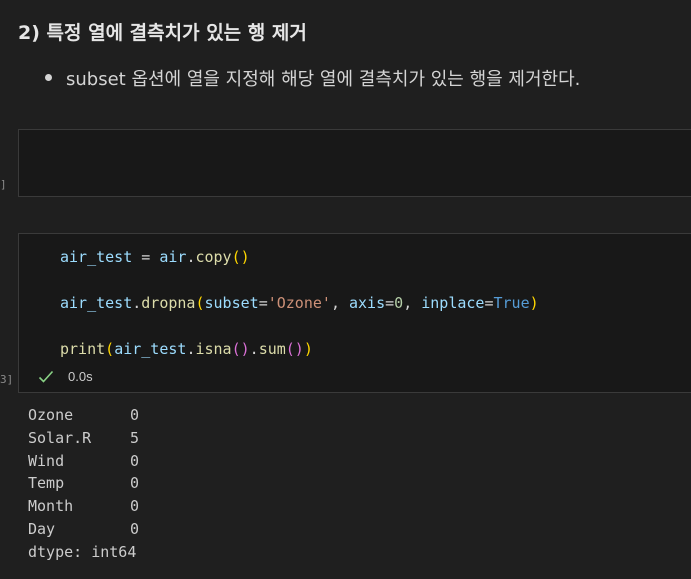 This screenshot has height=579, width=691. Describe the element at coordinates (51, 415) in the screenshot. I see `output-name: Ozone` at that location.